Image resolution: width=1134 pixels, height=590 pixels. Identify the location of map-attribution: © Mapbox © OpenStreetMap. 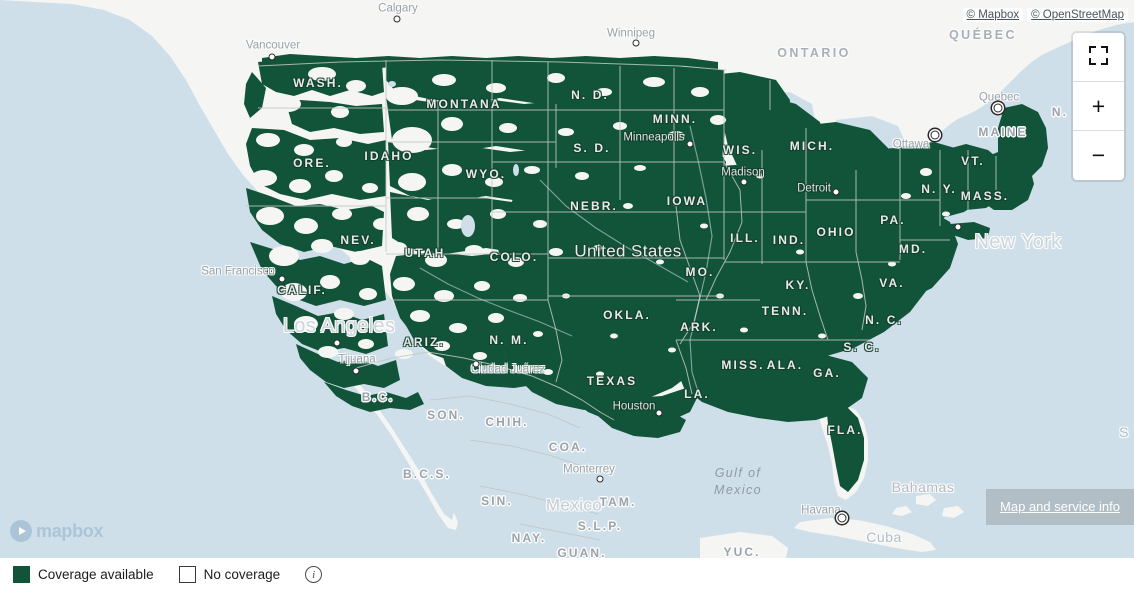
(1045, 15).